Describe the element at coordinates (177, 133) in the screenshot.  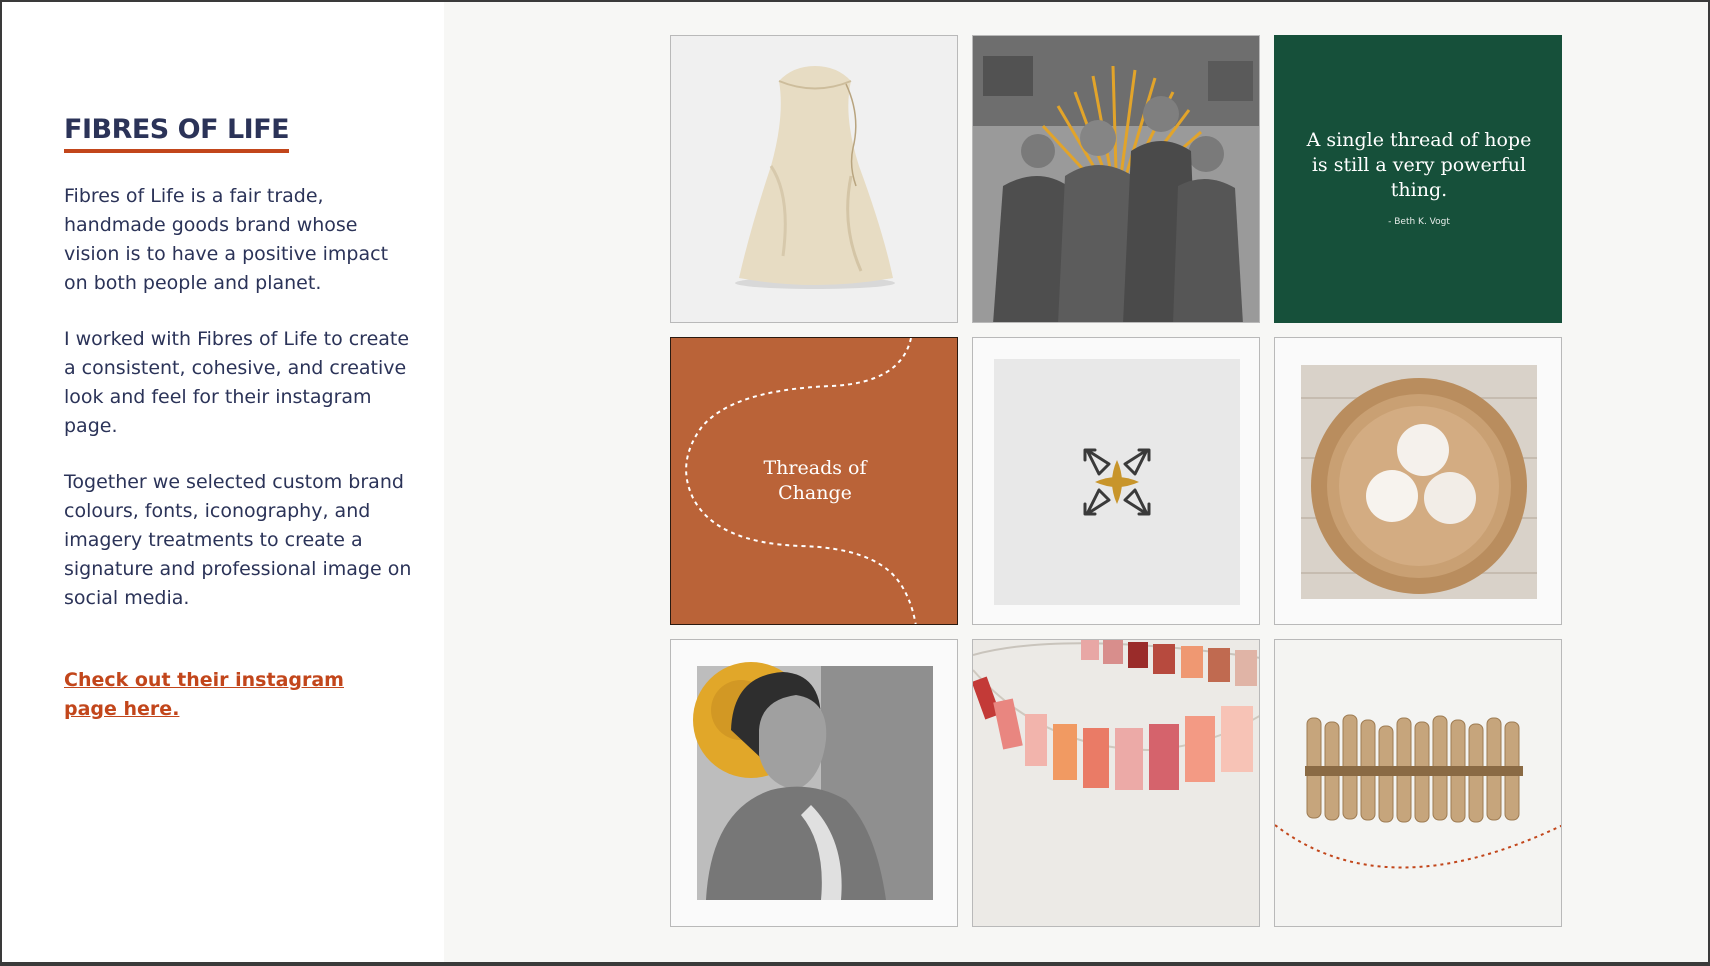
I see `page-title: FIBRES OF LIFE` at that location.